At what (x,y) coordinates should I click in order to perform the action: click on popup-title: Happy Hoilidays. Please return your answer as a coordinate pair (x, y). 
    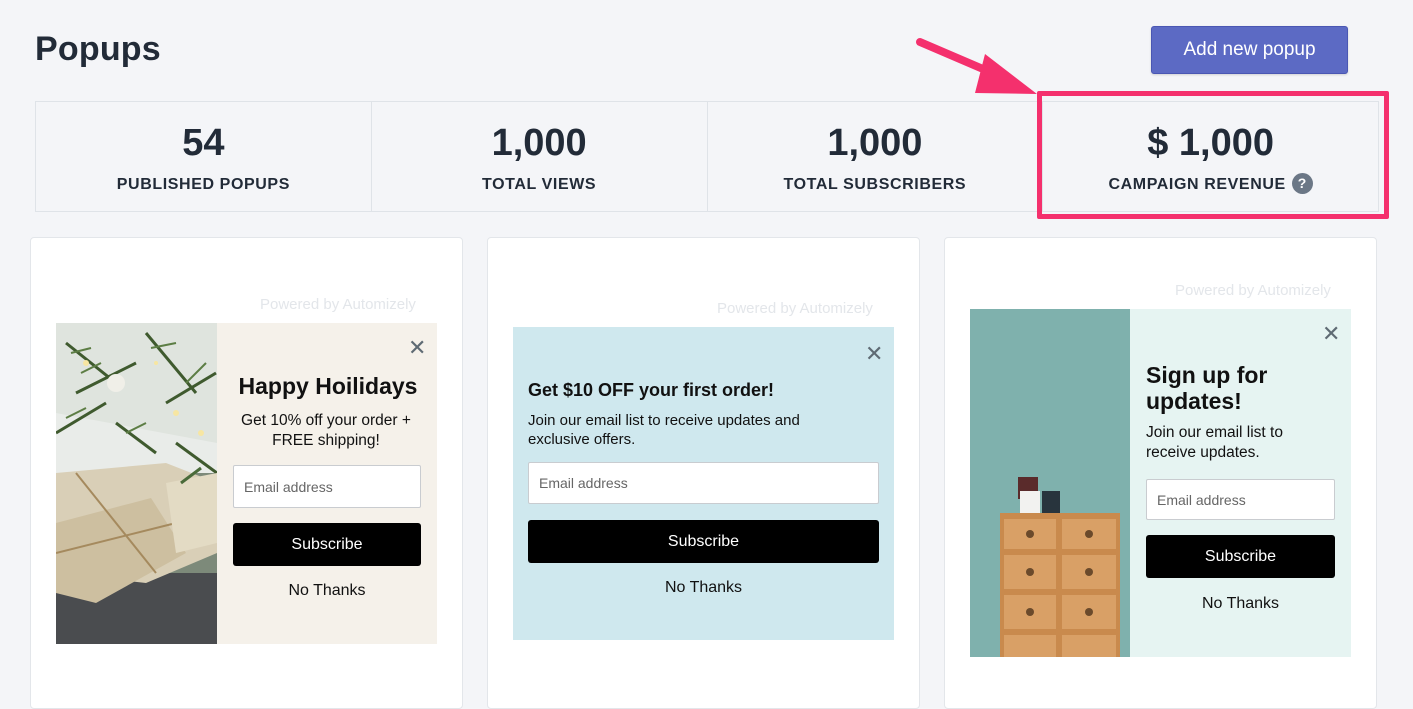
    Looking at the image, I should click on (328, 386).